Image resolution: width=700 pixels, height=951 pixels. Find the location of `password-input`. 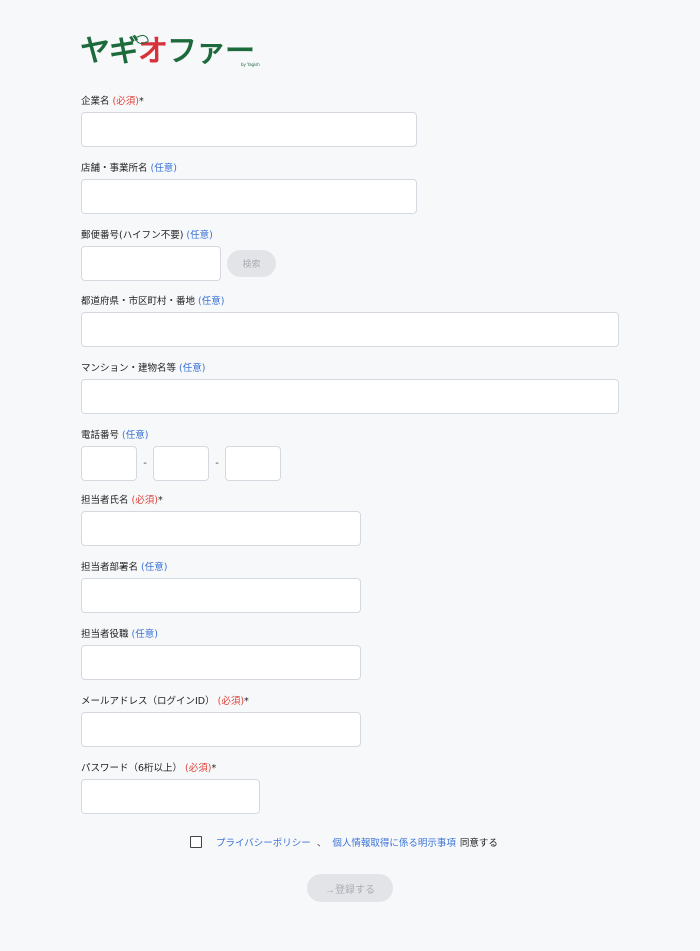

password-input is located at coordinates (170, 796).